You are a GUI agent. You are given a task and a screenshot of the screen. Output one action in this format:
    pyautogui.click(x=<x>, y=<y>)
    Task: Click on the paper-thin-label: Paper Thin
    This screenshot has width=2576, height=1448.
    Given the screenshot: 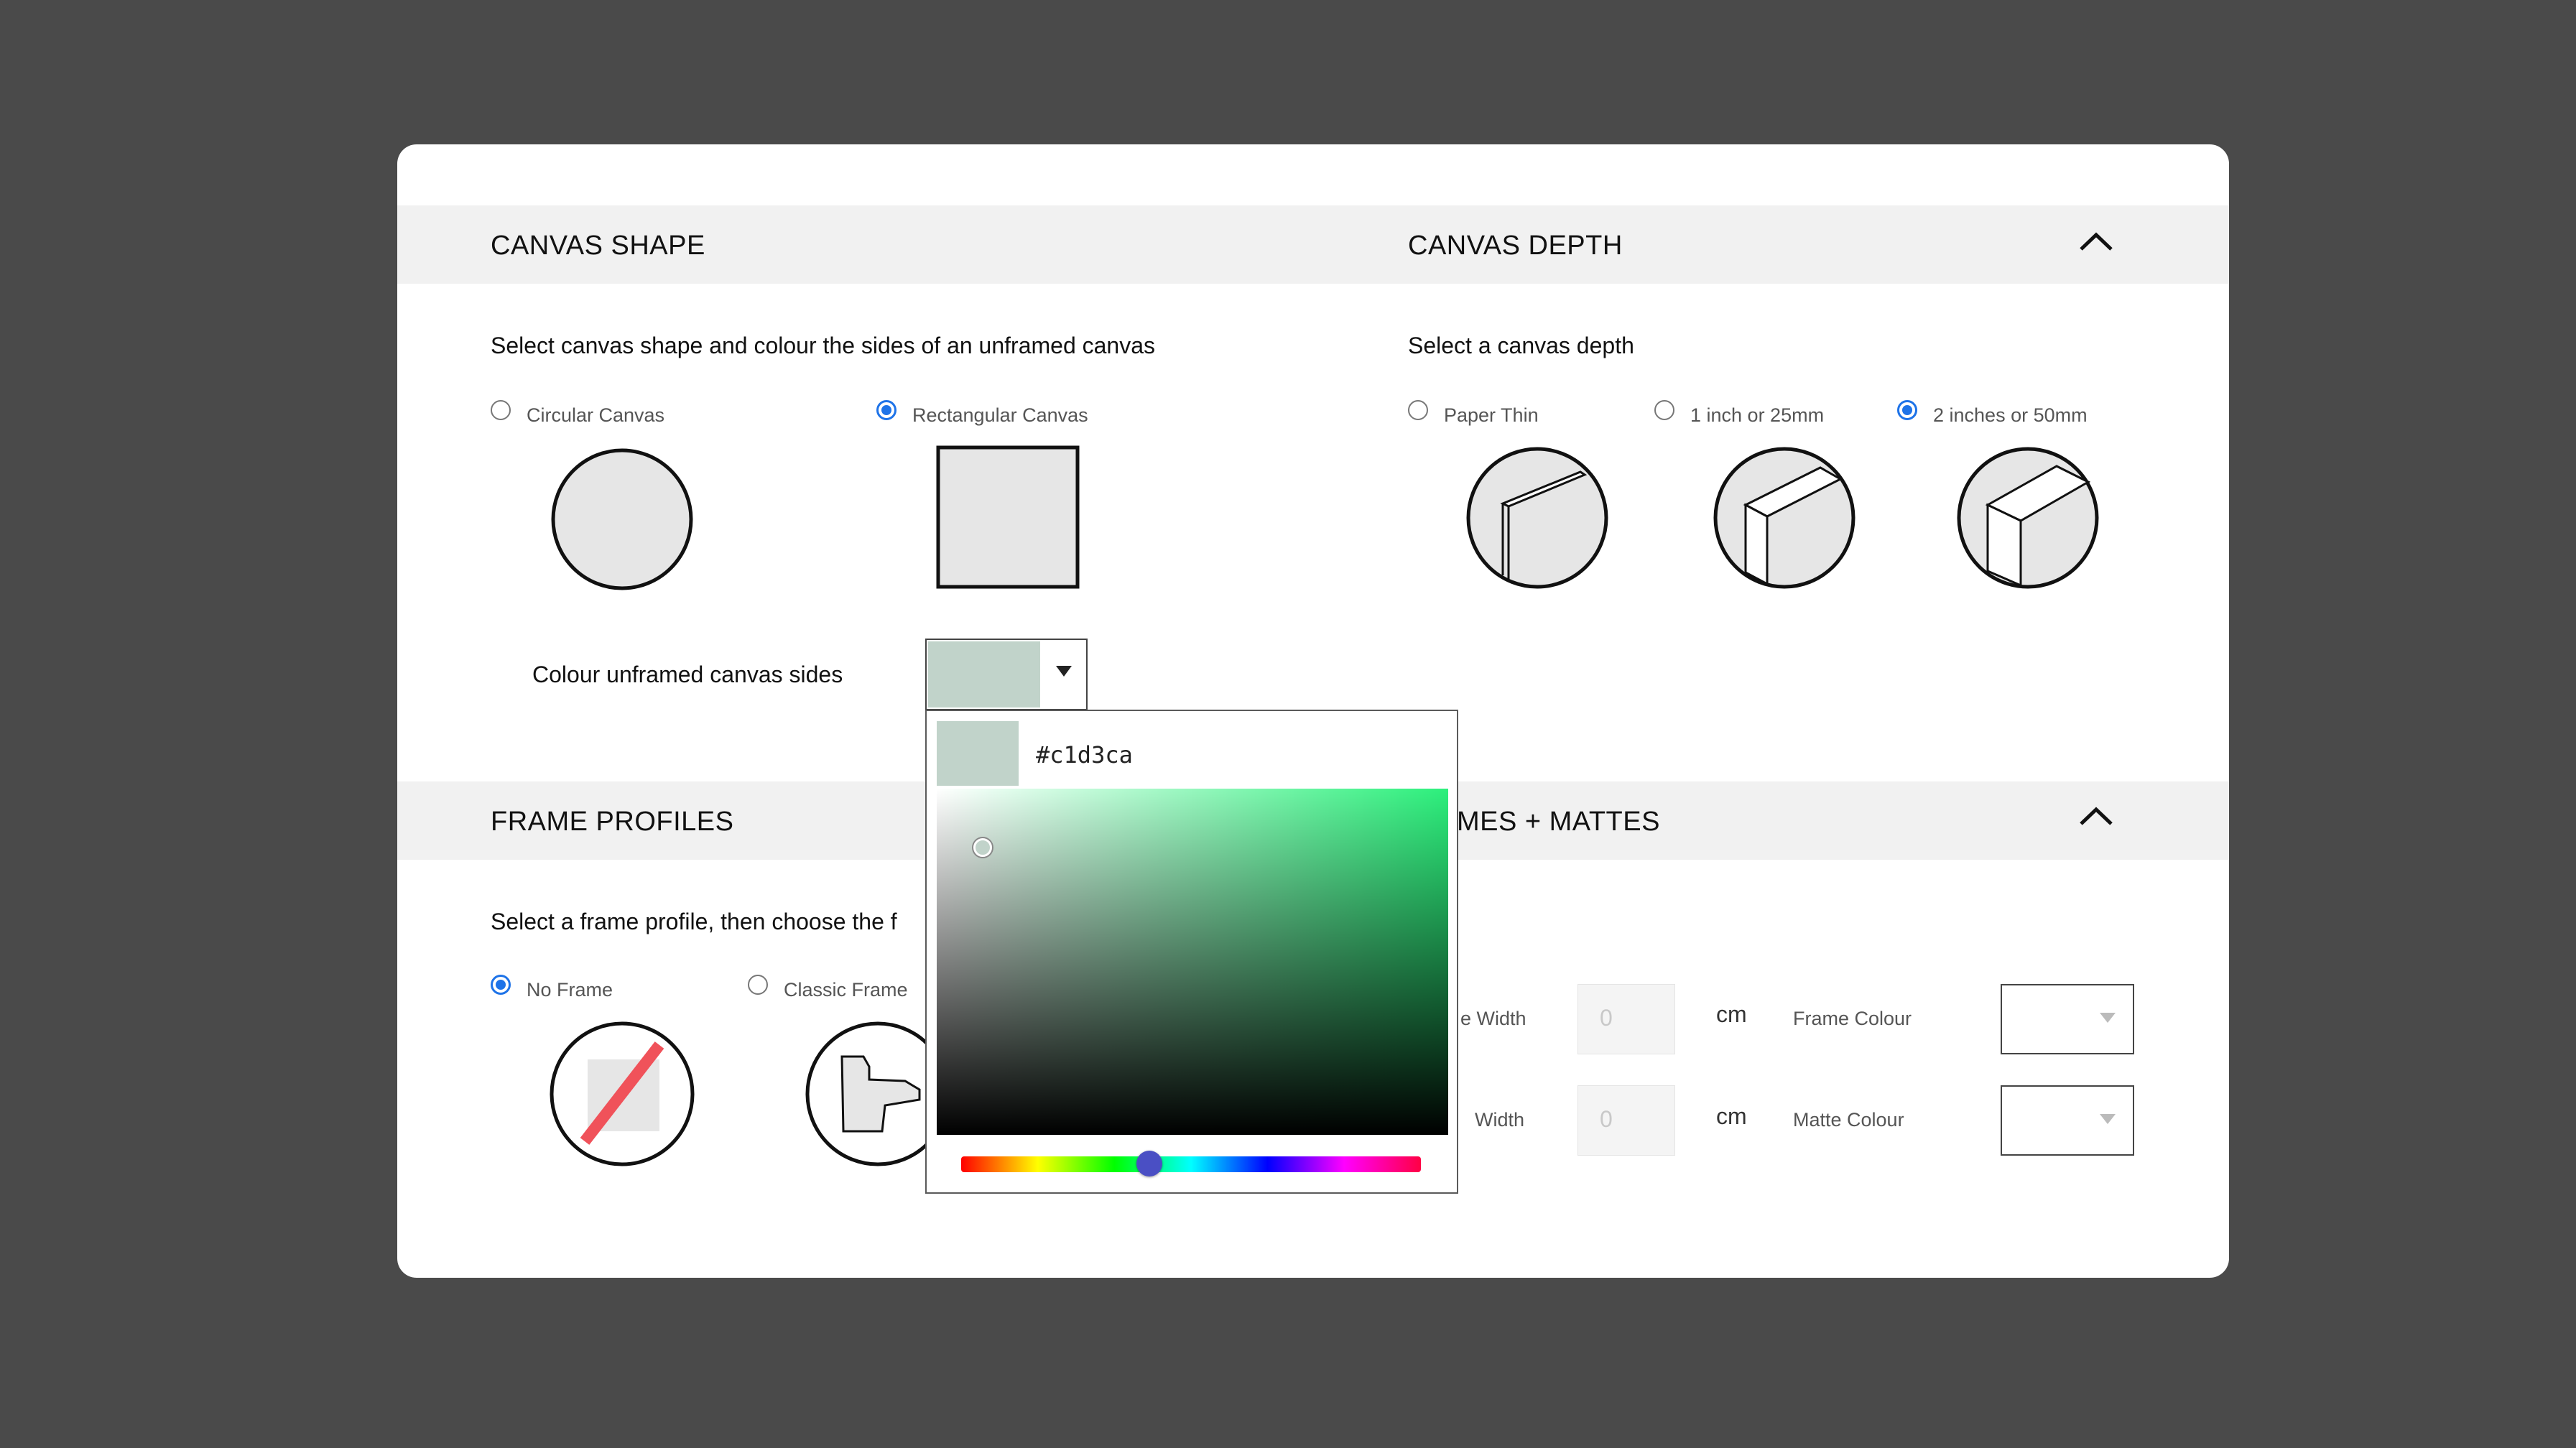 What is the action you would take?
    pyautogui.click(x=1491, y=415)
    